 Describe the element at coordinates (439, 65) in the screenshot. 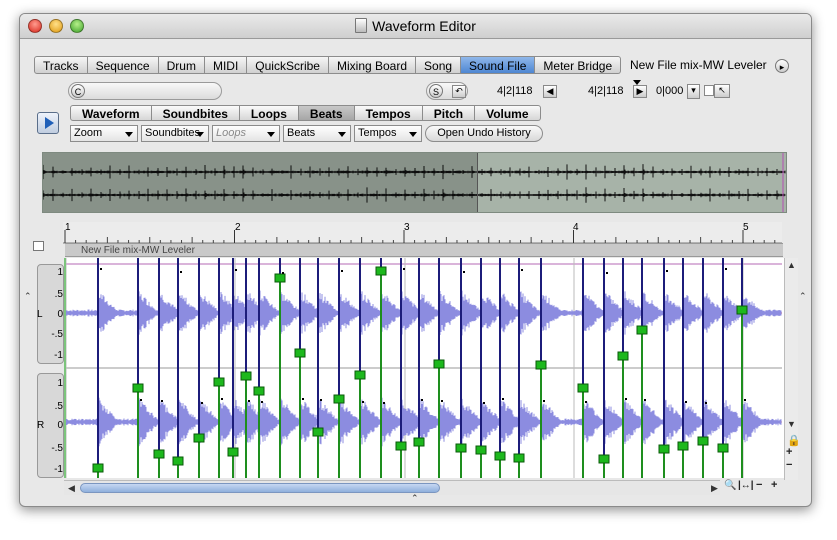

I see `tab-song: Song` at that location.